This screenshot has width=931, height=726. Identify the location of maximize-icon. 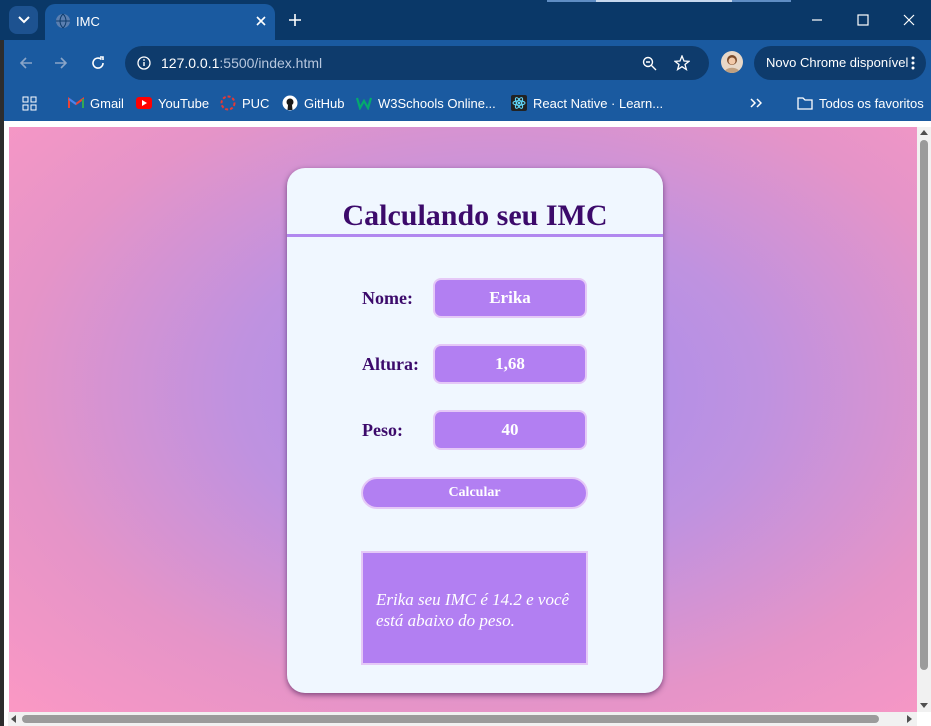
(863, 20).